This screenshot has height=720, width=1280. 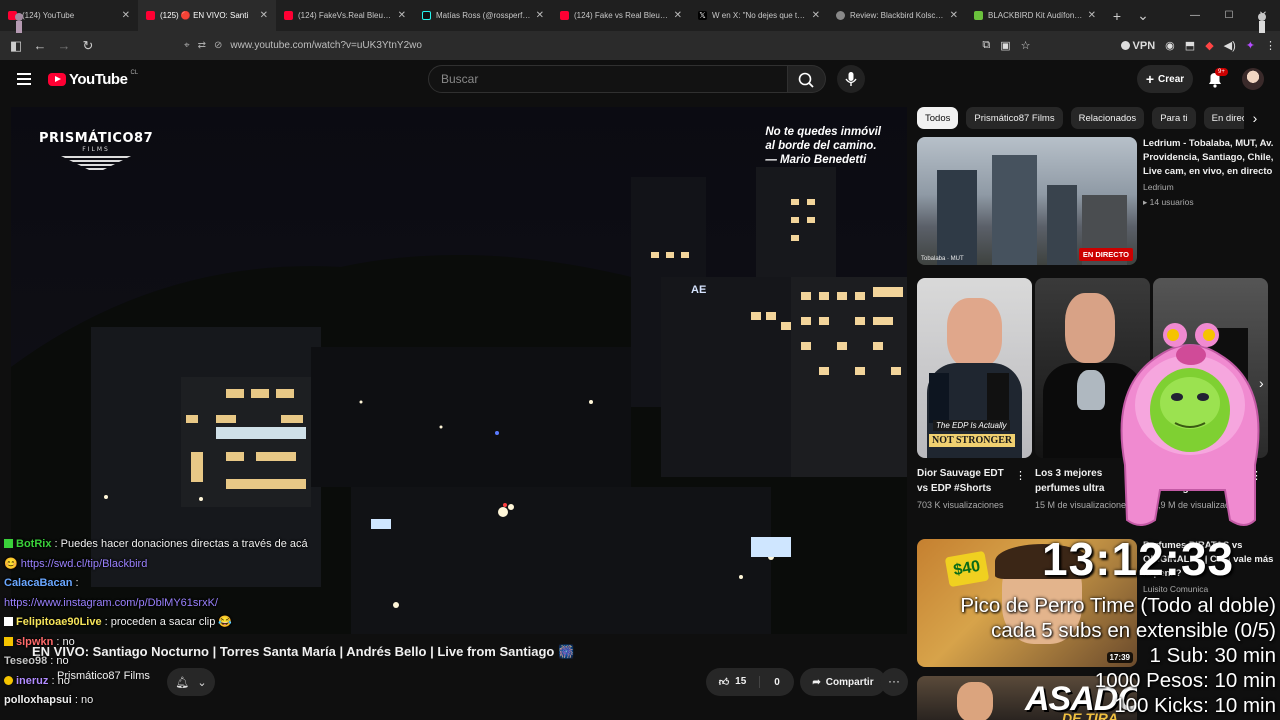 What do you see at coordinates (40, 45) in the screenshot?
I see `back-icon: ←` at bounding box center [40, 45].